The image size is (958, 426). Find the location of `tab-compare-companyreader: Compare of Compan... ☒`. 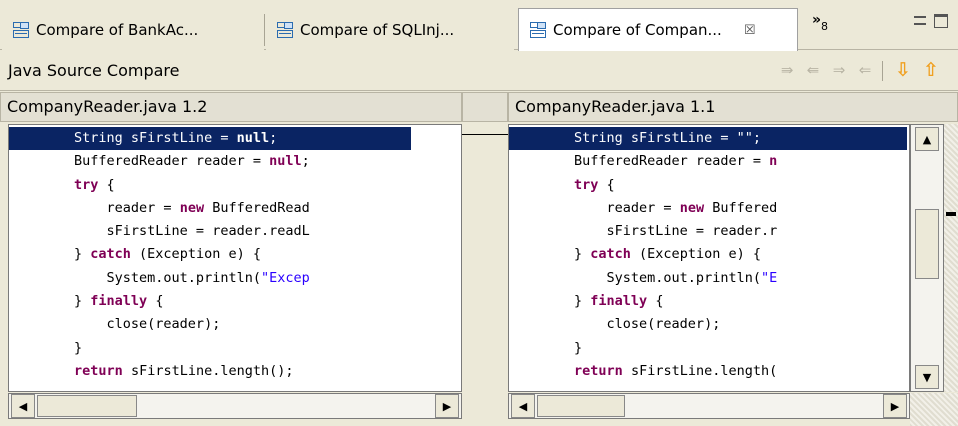

tab-compare-companyreader: Compare of Compan... ☒ is located at coordinates (658, 29).